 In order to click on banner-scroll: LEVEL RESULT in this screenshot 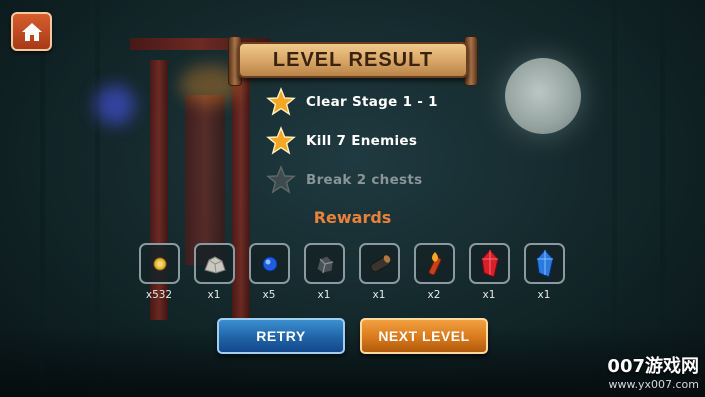, I will do `click(353, 60)`.